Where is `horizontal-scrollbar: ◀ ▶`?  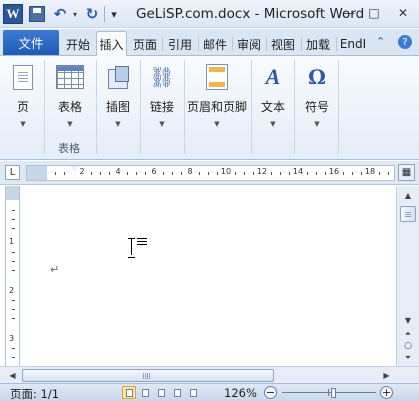 horizontal-scrollbar: ◀ ▶ is located at coordinates (209, 374).